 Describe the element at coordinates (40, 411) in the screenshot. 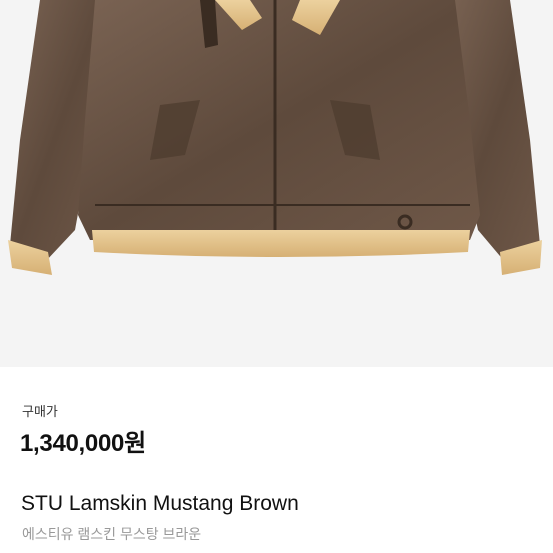

I see `price-label: 구매가` at that location.